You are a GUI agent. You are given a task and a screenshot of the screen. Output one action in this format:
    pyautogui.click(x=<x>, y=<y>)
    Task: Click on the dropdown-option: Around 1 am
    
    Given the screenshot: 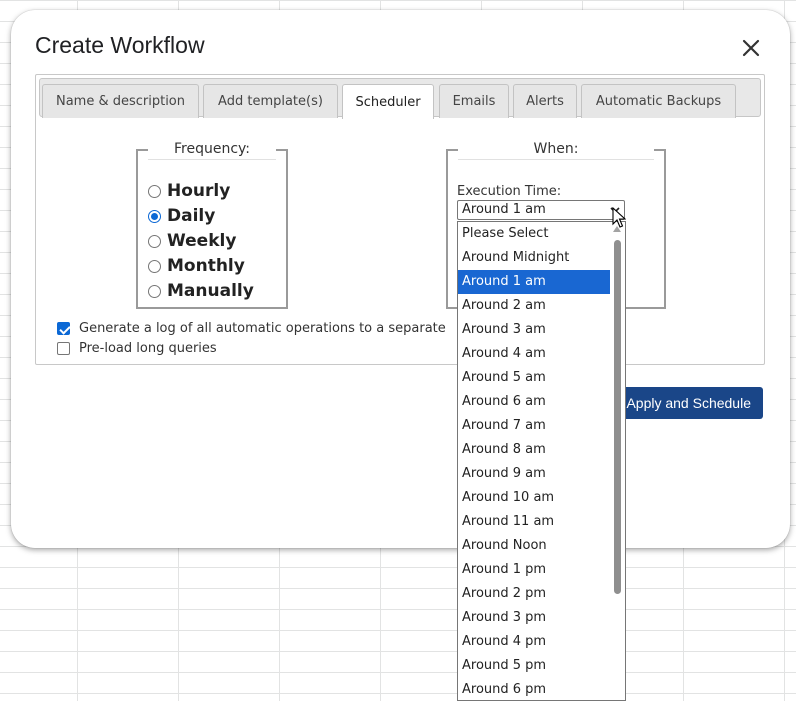 What is the action you would take?
    pyautogui.click(x=534, y=282)
    